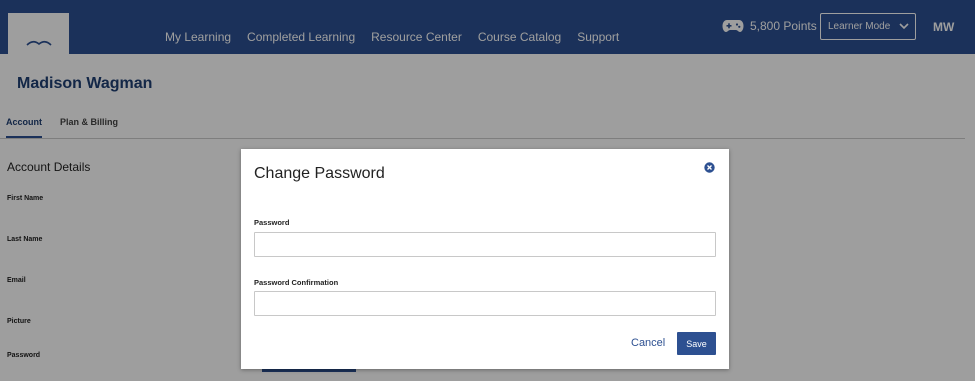 This screenshot has width=975, height=381. I want to click on password-confirmation-label: Password Confirmation, so click(296, 282).